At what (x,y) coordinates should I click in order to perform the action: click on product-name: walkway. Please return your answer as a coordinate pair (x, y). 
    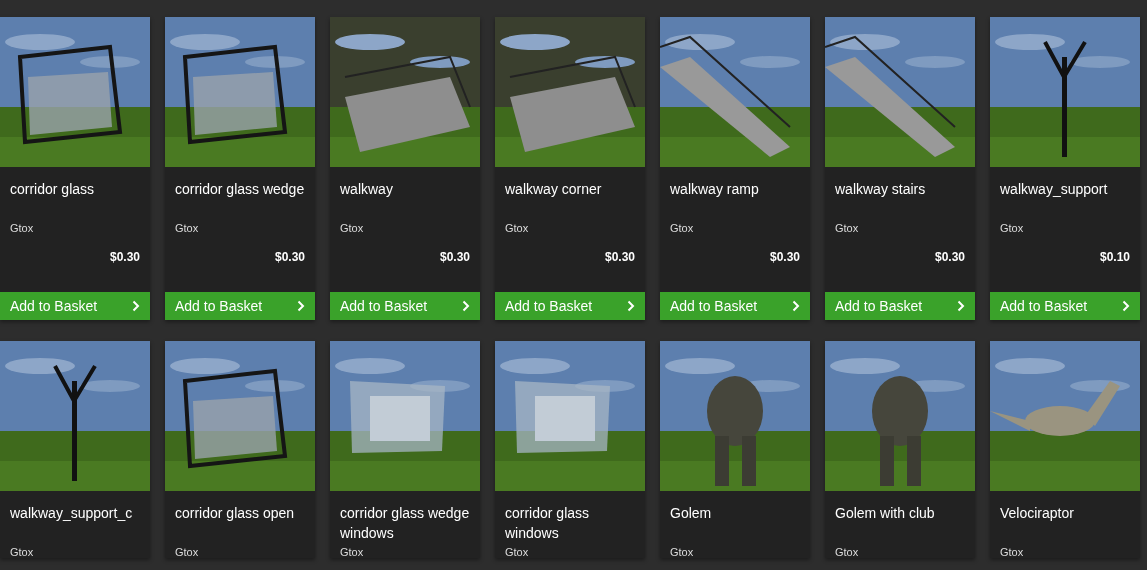
    Looking at the image, I should click on (405, 199).